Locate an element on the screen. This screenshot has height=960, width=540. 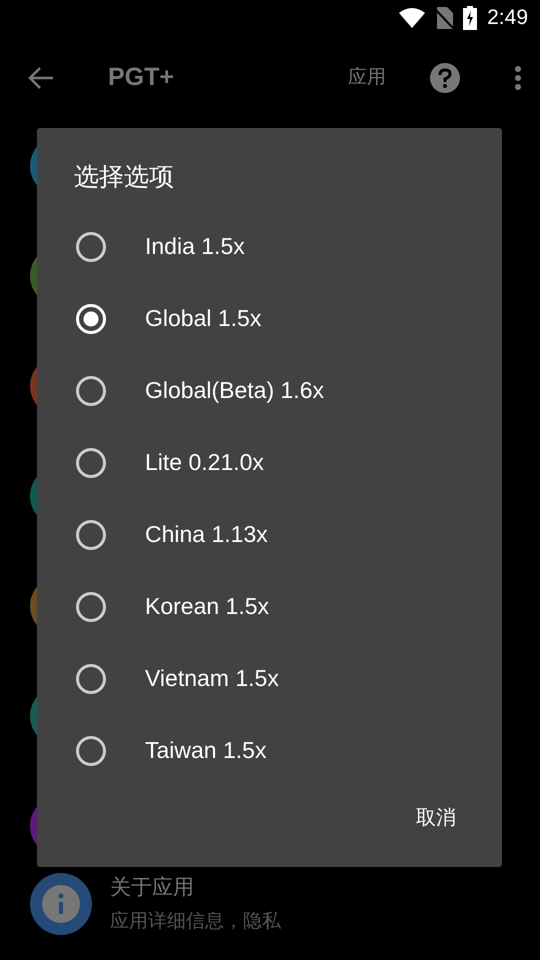
option-label: China 1.13x is located at coordinates (206, 535).